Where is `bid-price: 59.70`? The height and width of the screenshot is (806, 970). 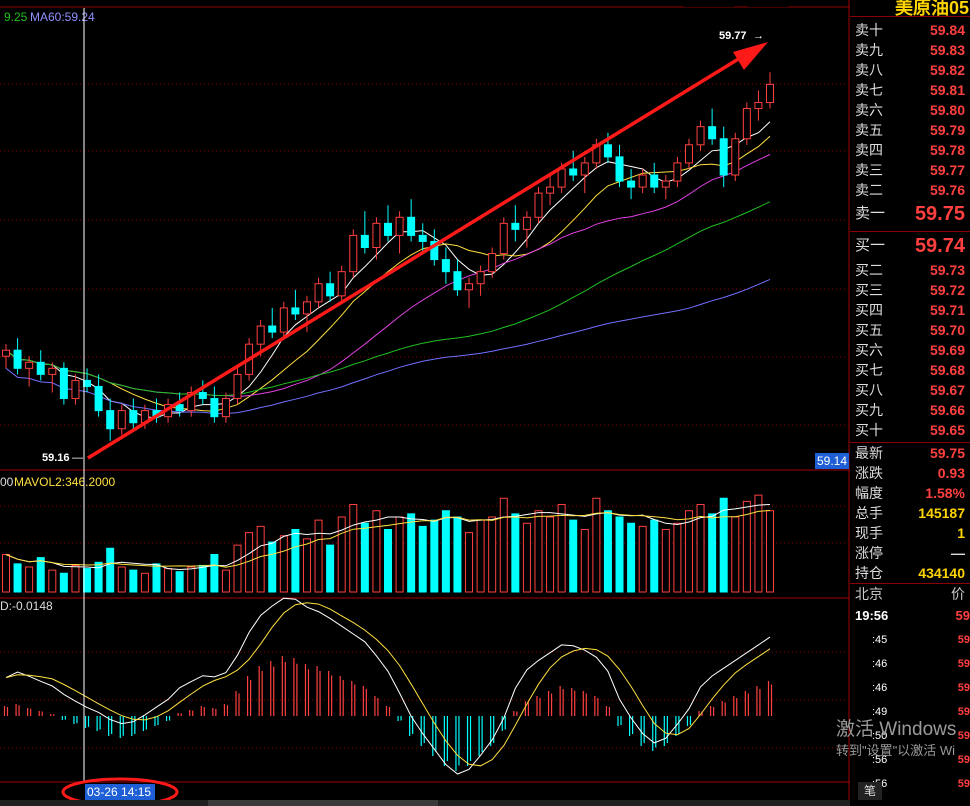 bid-price: 59.70 is located at coordinates (947, 330).